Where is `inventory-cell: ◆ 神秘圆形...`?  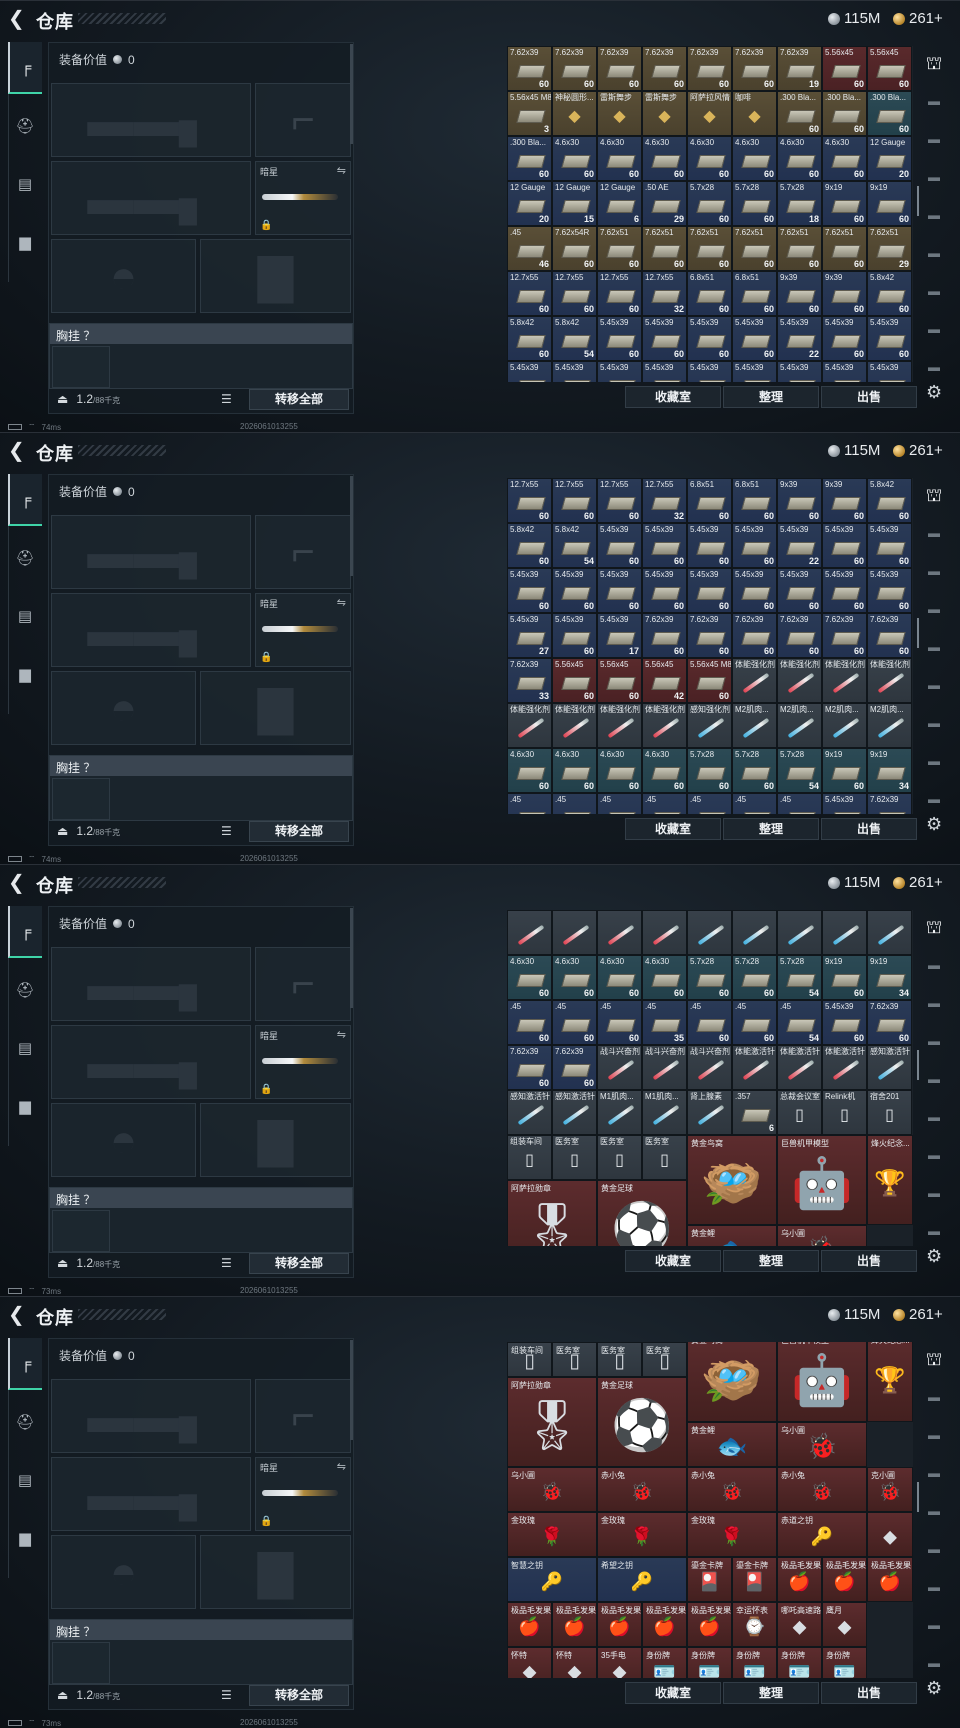 inventory-cell: ◆ 神秘圆形... is located at coordinates (574, 113).